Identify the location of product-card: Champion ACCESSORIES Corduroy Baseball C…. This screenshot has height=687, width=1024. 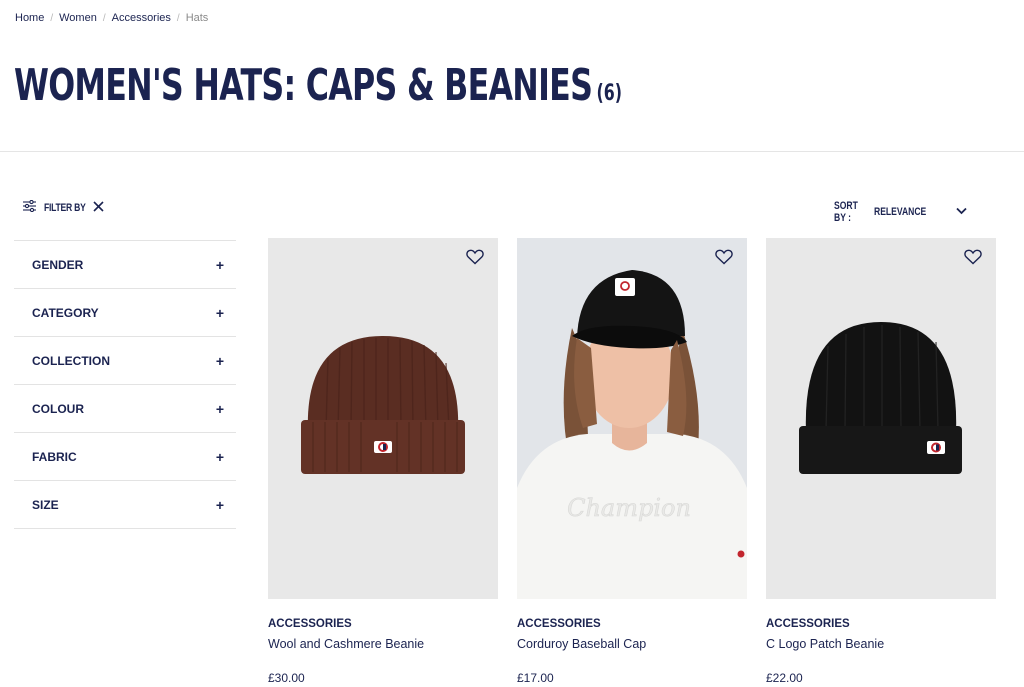
(632, 461).